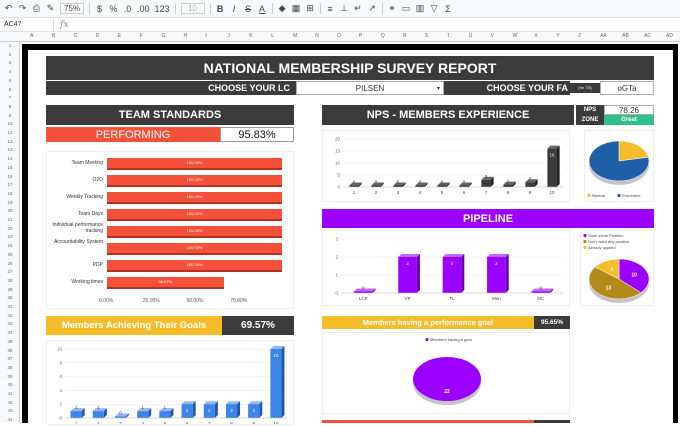 This screenshot has width=680, height=426. Describe the element at coordinates (10, 132) in the screenshot. I see `row-header: 11` at that location.